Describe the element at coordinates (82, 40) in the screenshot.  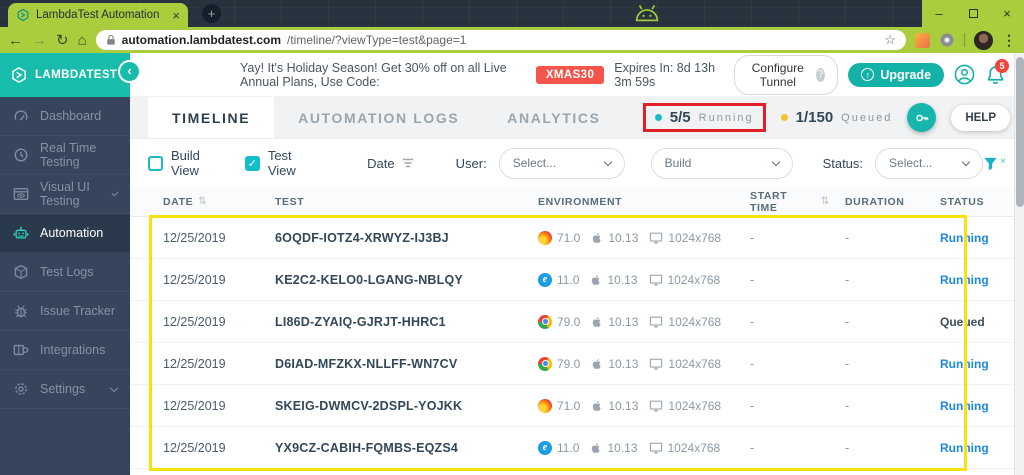
I see `home-icon: ⌂` at that location.